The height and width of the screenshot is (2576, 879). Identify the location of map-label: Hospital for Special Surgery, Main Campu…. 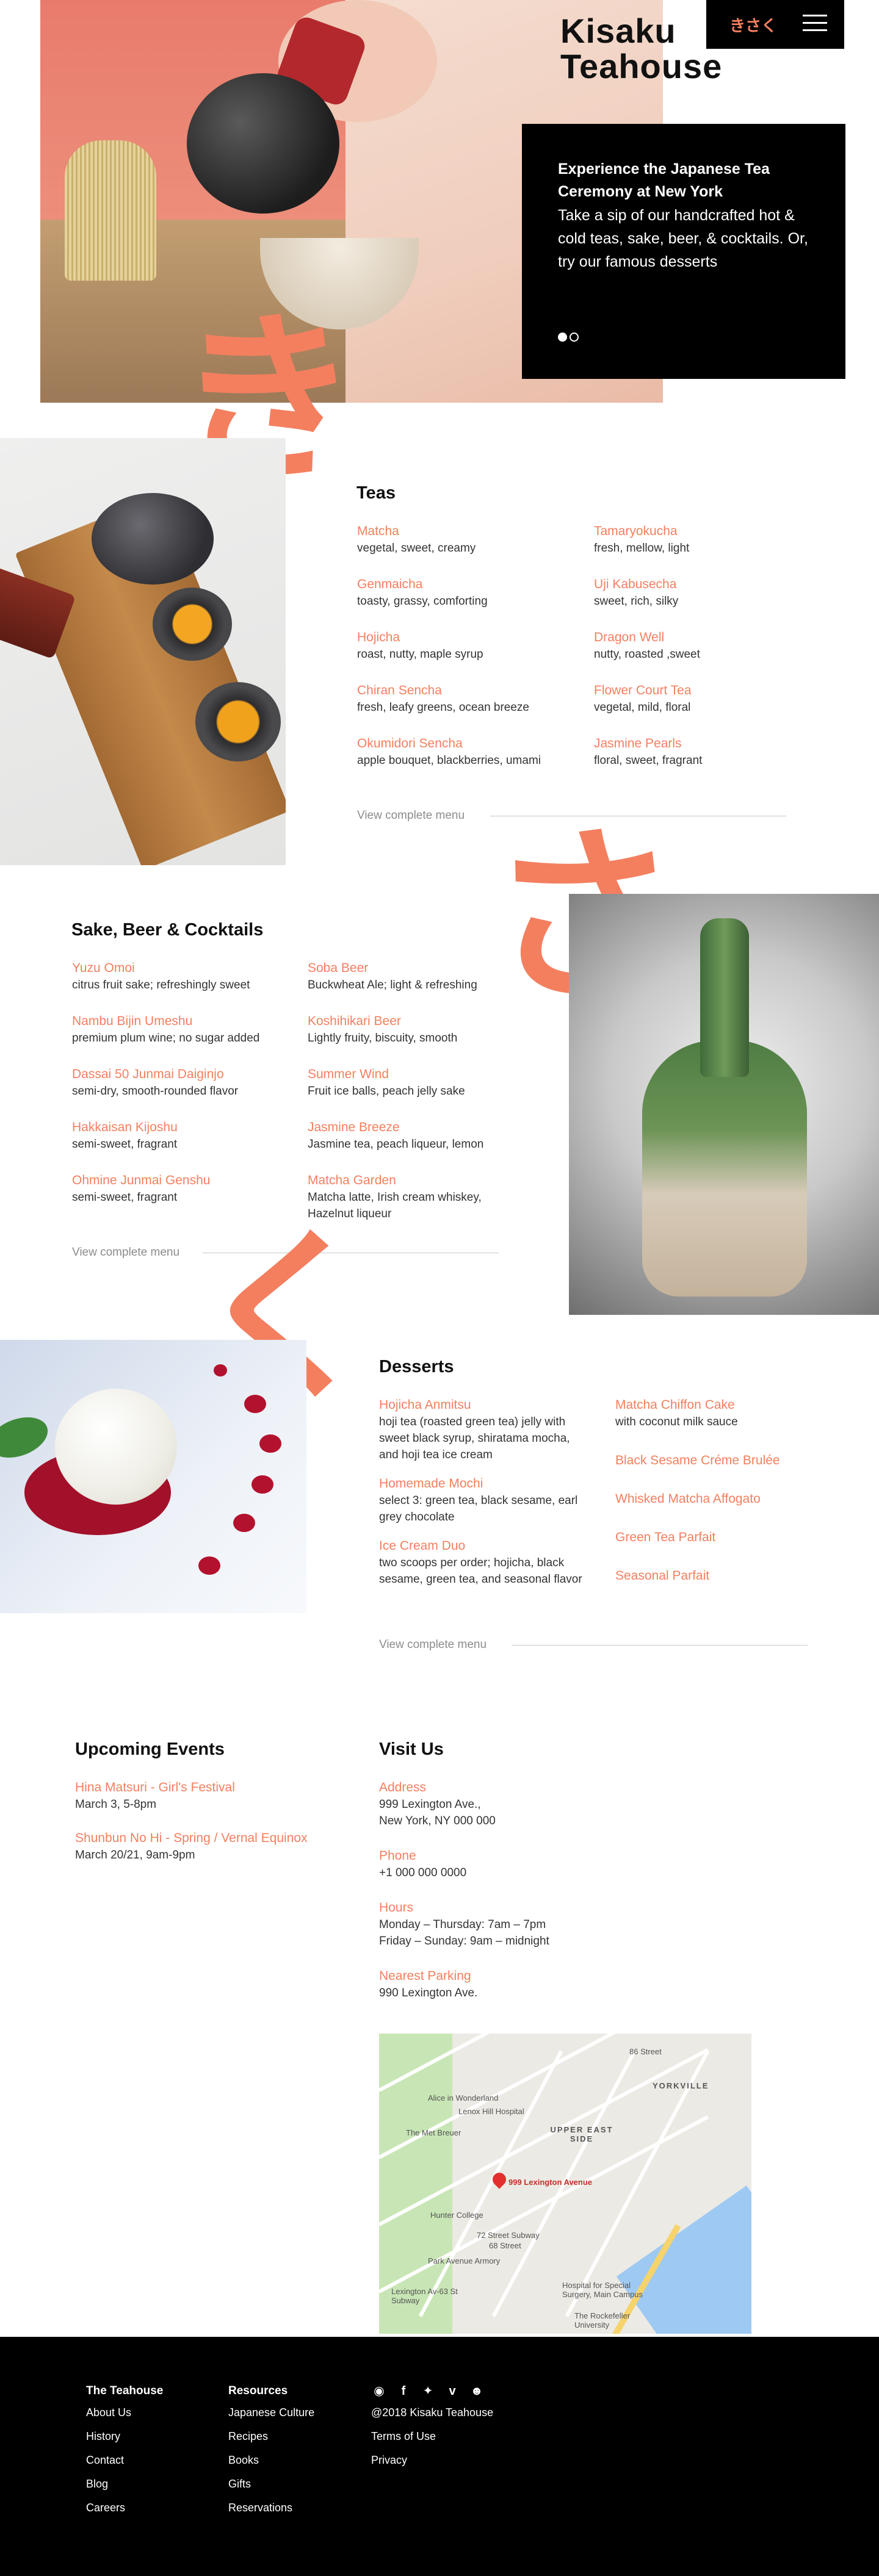
(602, 2290).